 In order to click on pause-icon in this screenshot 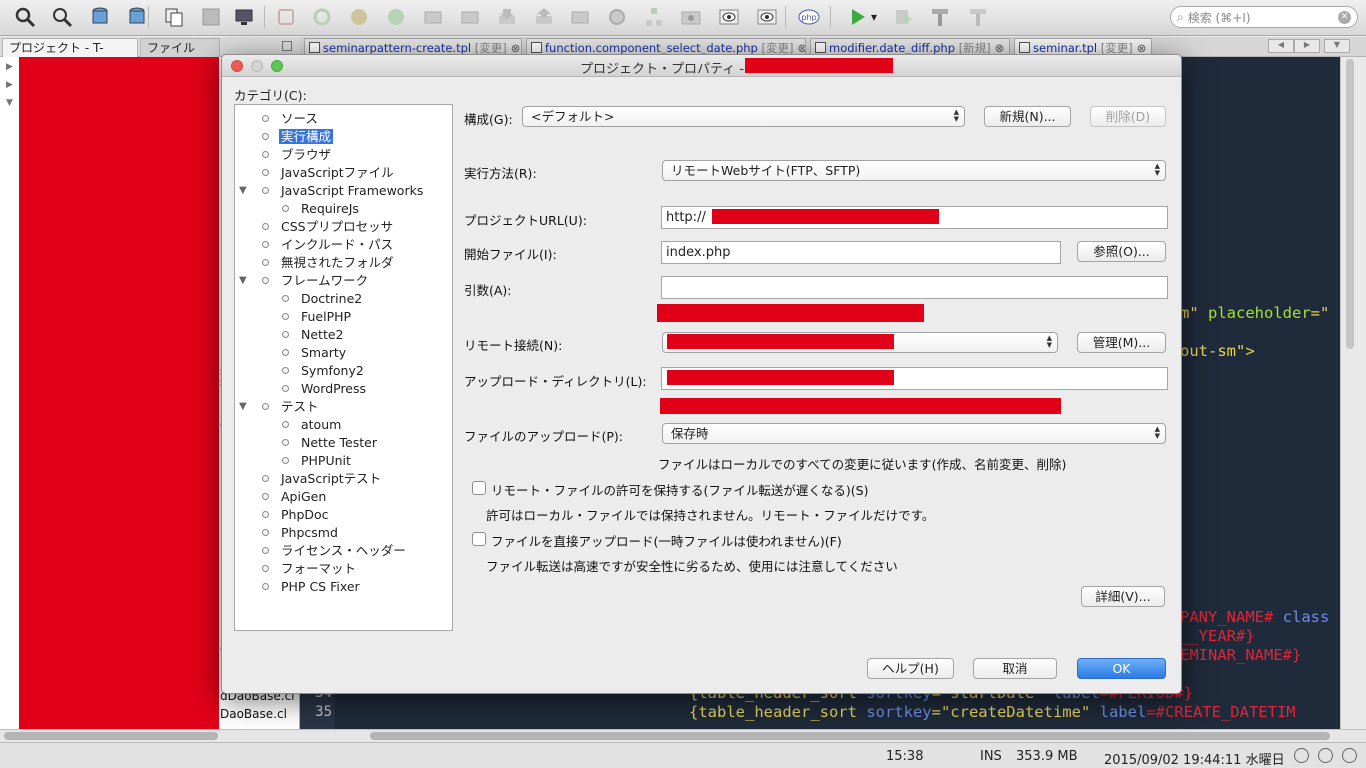, I will do `click(359, 17)`.